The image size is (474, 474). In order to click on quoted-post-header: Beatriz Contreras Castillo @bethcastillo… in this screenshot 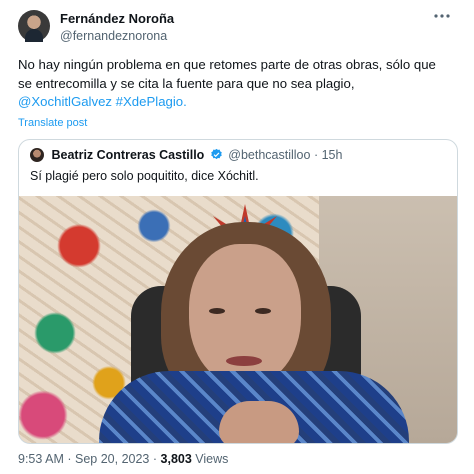, I will do `click(186, 157)`.